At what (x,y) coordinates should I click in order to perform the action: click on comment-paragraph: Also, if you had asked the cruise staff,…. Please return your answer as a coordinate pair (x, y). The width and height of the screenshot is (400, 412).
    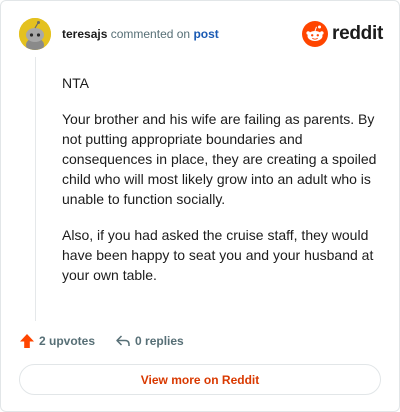
    Looking at the image, I should click on (218, 255).